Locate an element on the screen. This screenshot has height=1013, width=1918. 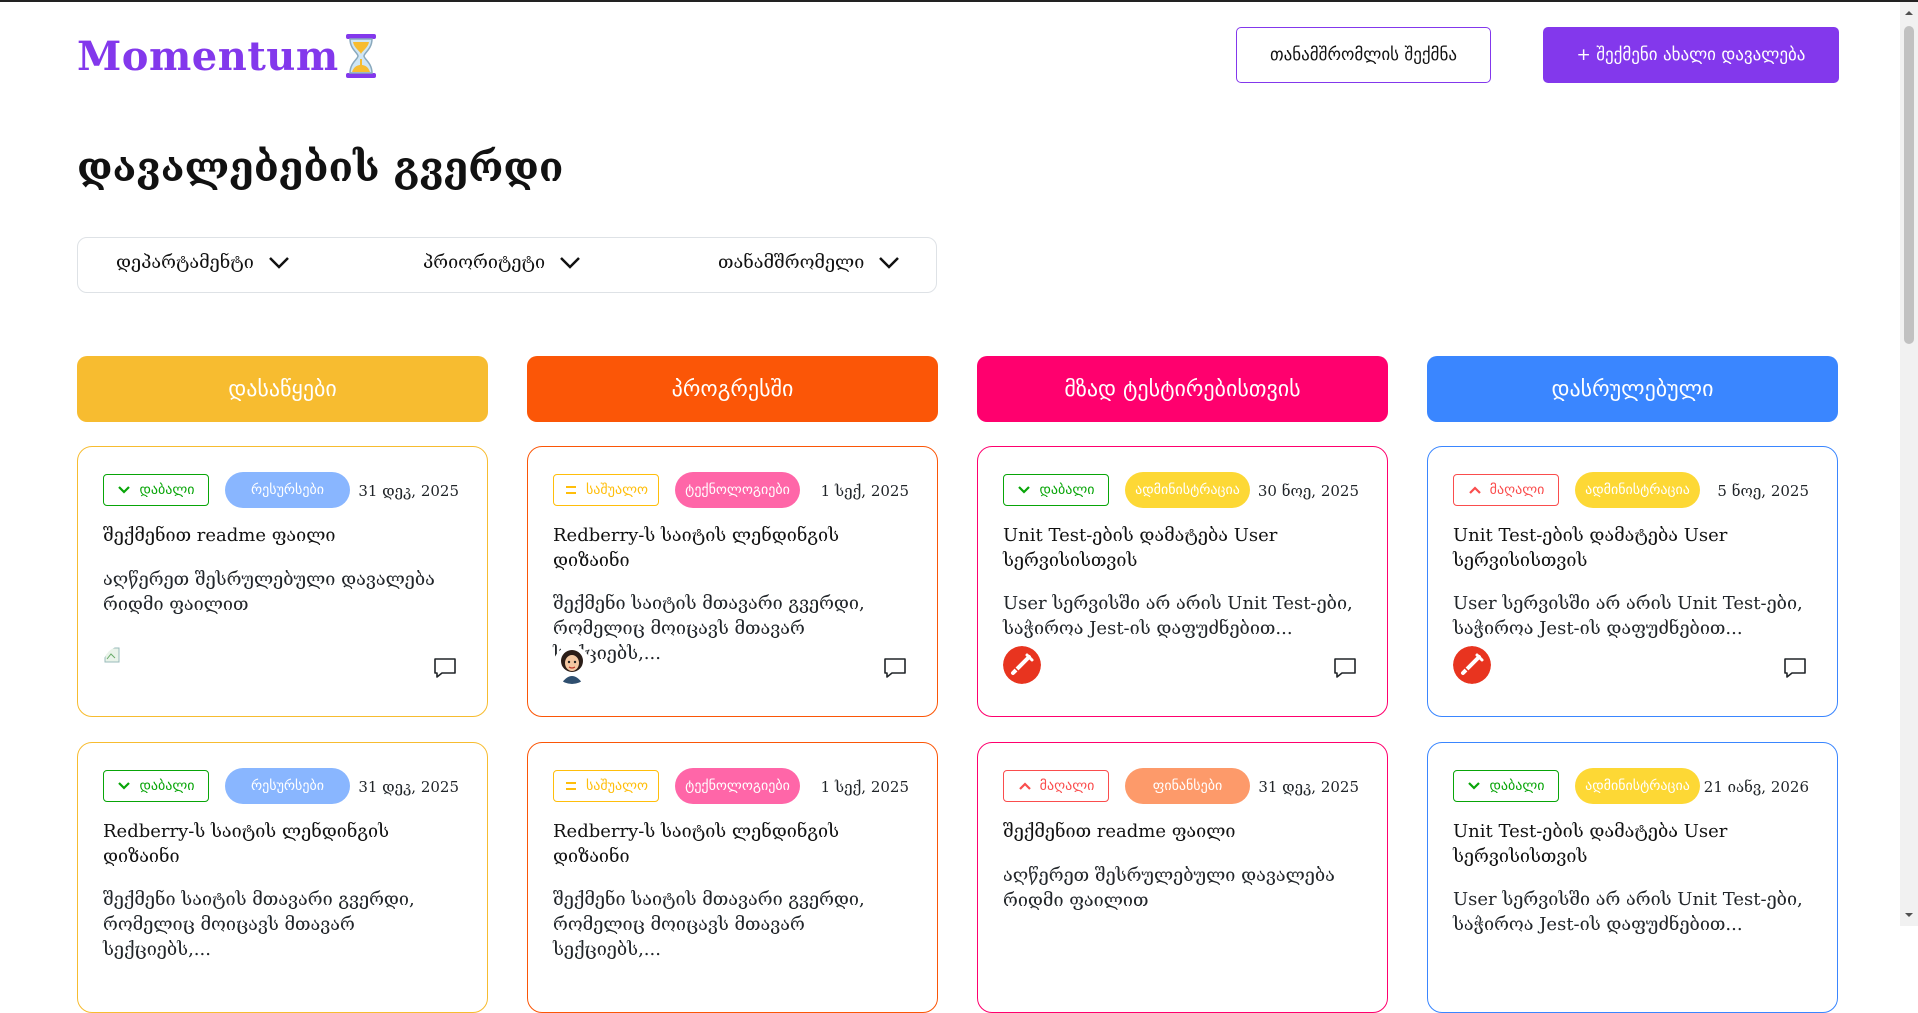
create-task-button: + შექმენი ახალი დავალება is located at coordinates (1691, 55).